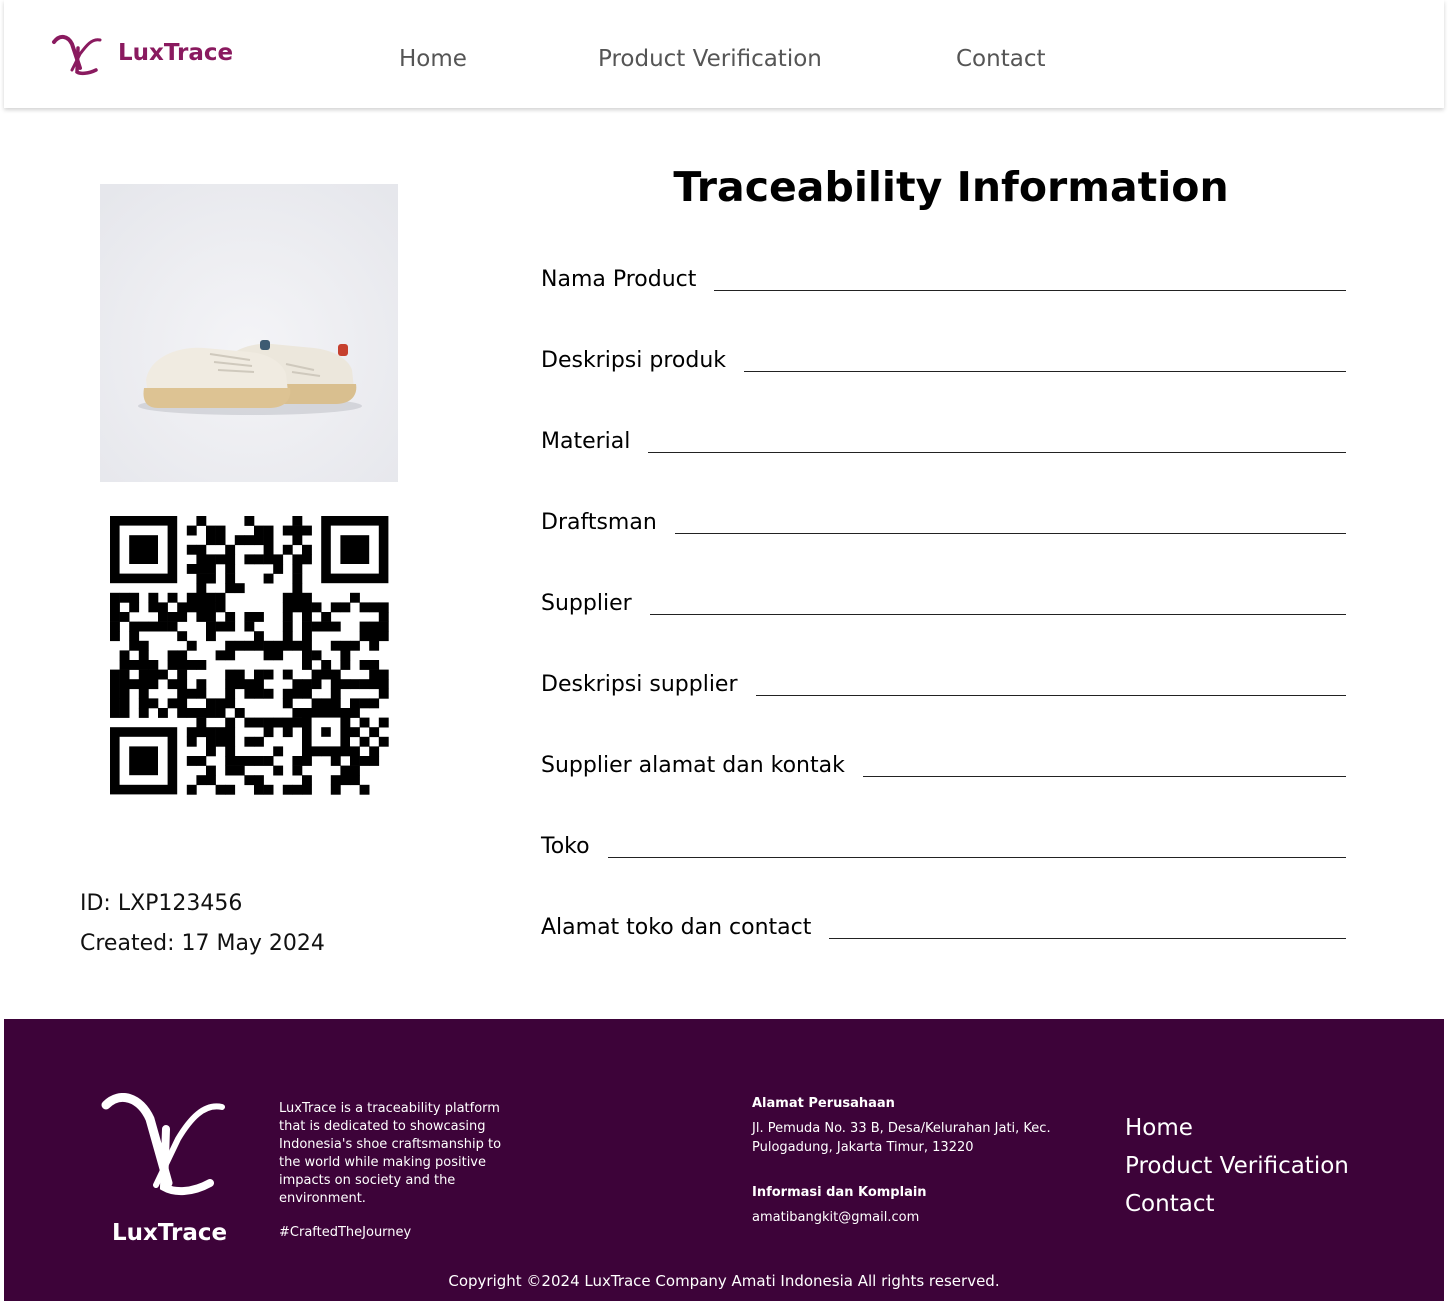  What do you see at coordinates (249, 655) in the screenshot?
I see `qr-code-icon` at bounding box center [249, 655].